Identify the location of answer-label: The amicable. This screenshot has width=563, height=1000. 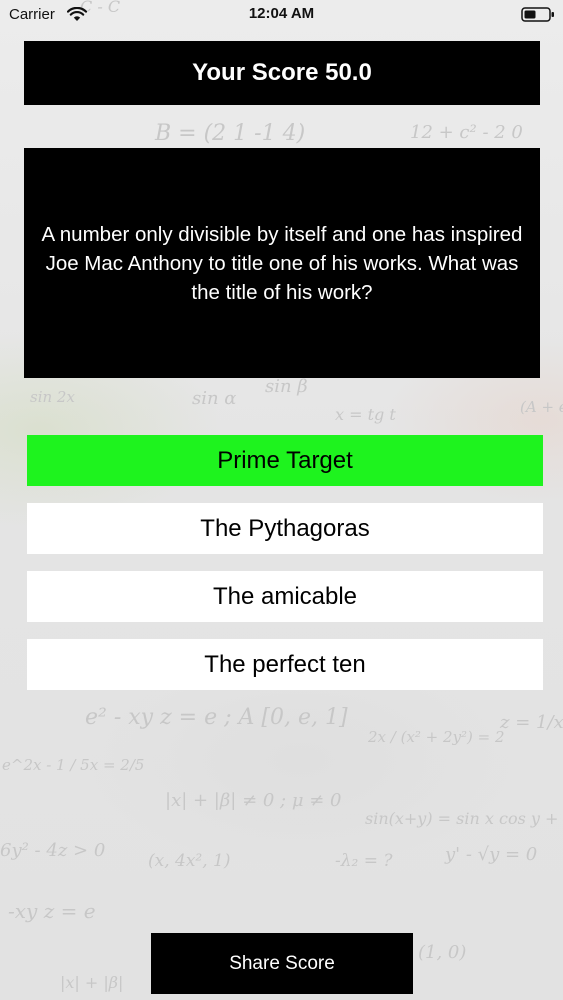
(285, 596).